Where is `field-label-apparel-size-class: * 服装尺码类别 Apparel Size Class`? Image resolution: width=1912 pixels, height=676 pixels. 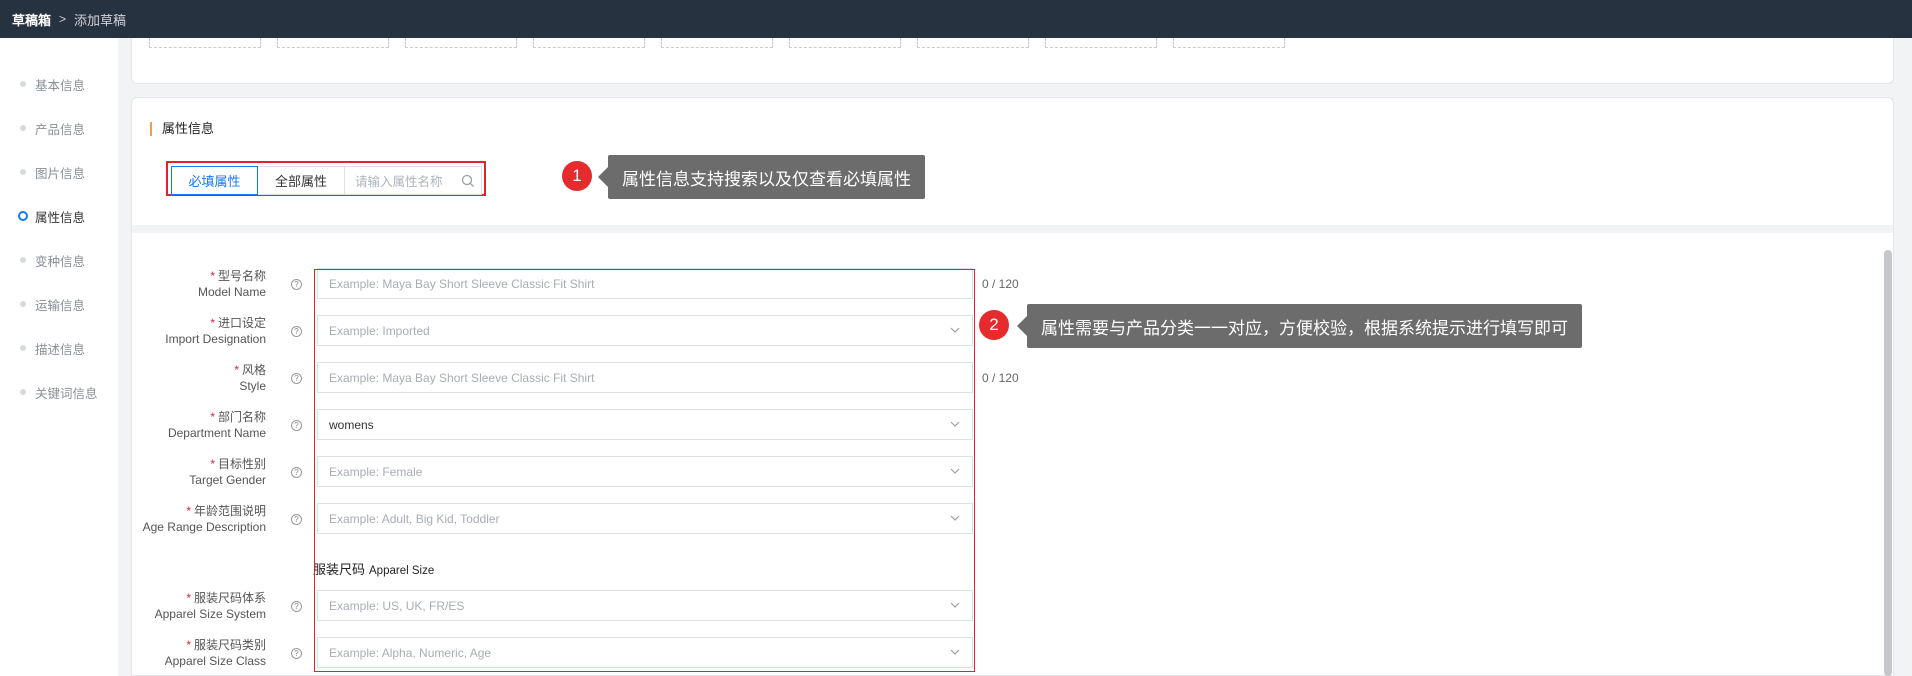
field-label-apparel-size-class: * 服装尺码类别 Apparel Size Class is located at coordinates (215, 653).